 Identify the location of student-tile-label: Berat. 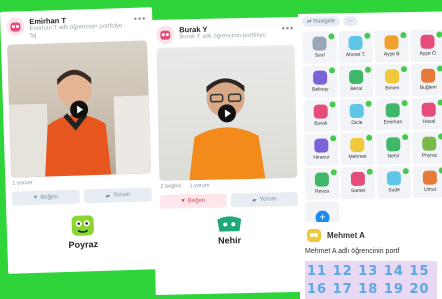
(356, 89).